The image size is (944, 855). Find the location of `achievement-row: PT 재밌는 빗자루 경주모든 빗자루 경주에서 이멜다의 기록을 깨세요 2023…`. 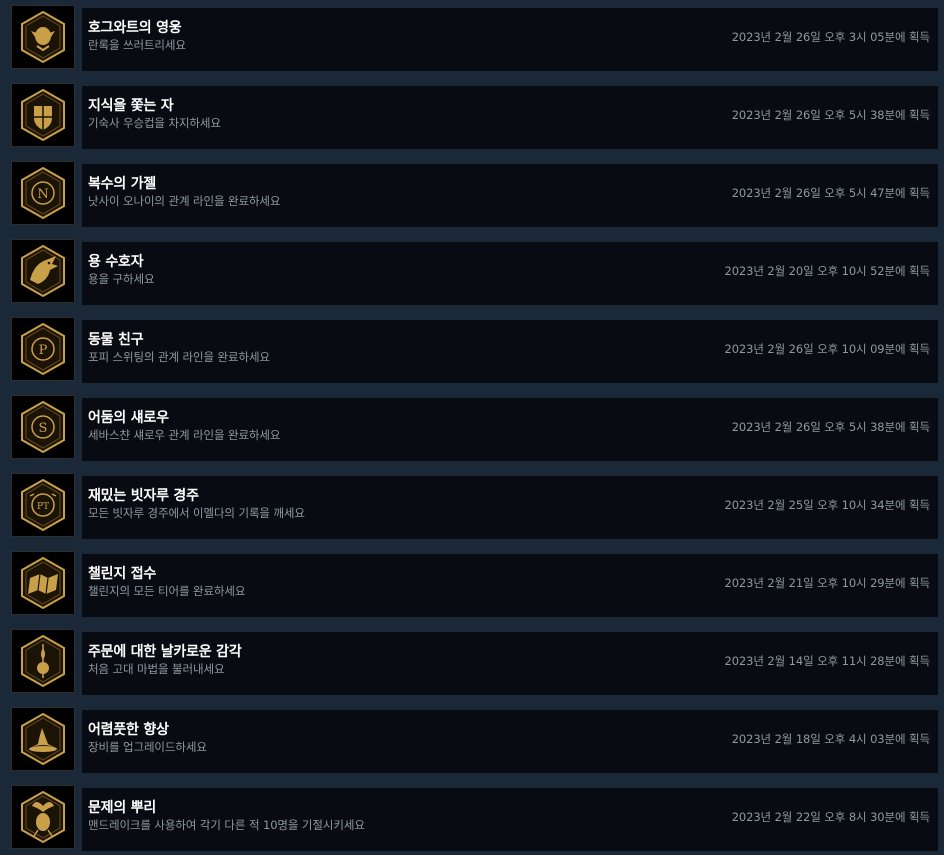

achievement-row: PT 재밌는 빗자루 경주모든 빗자루 경주에서 이멜다의 기록을 깨세요 2023… is located at coordinates (471, 507).